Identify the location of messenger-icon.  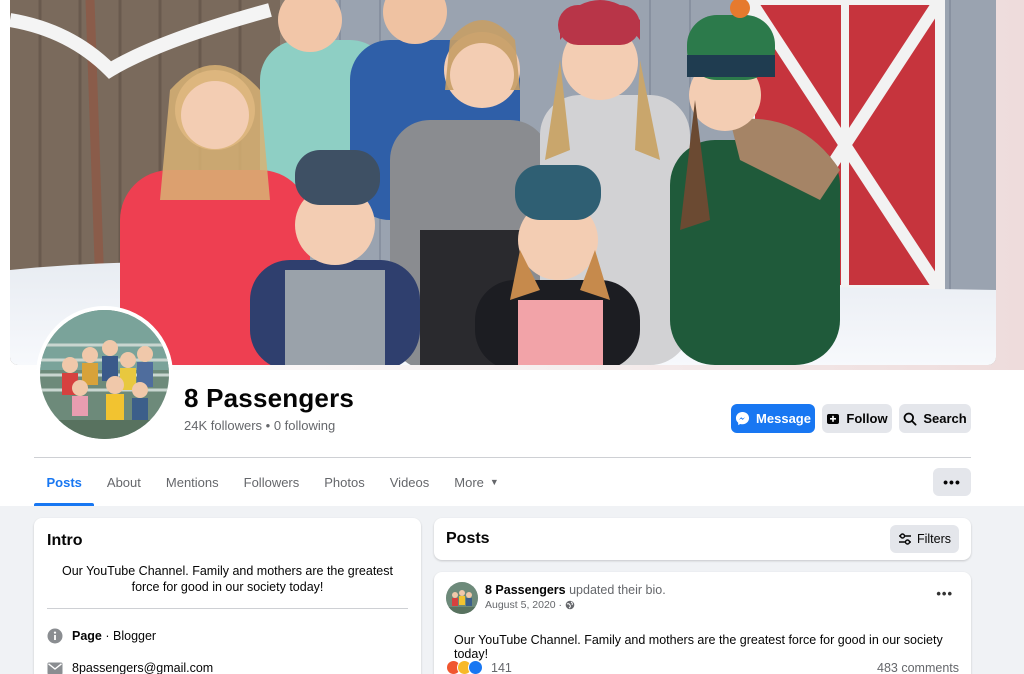
(742, 418).